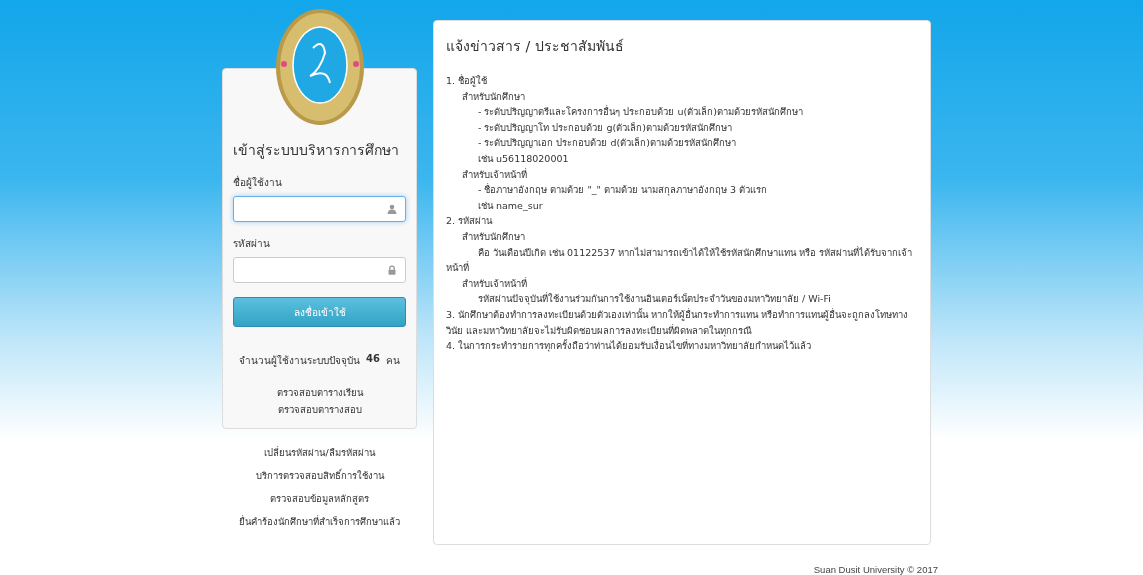  What do you see at coordinates (640, 112) in the screenshot?
I see `news-text: - ระดับปริญญาตรีและโครงการอื่นๆ ประกอบด้วย u(ตัวเล็ก)ตามด้วยรหัสนักศึกษา` at bounding box center [640, 112].